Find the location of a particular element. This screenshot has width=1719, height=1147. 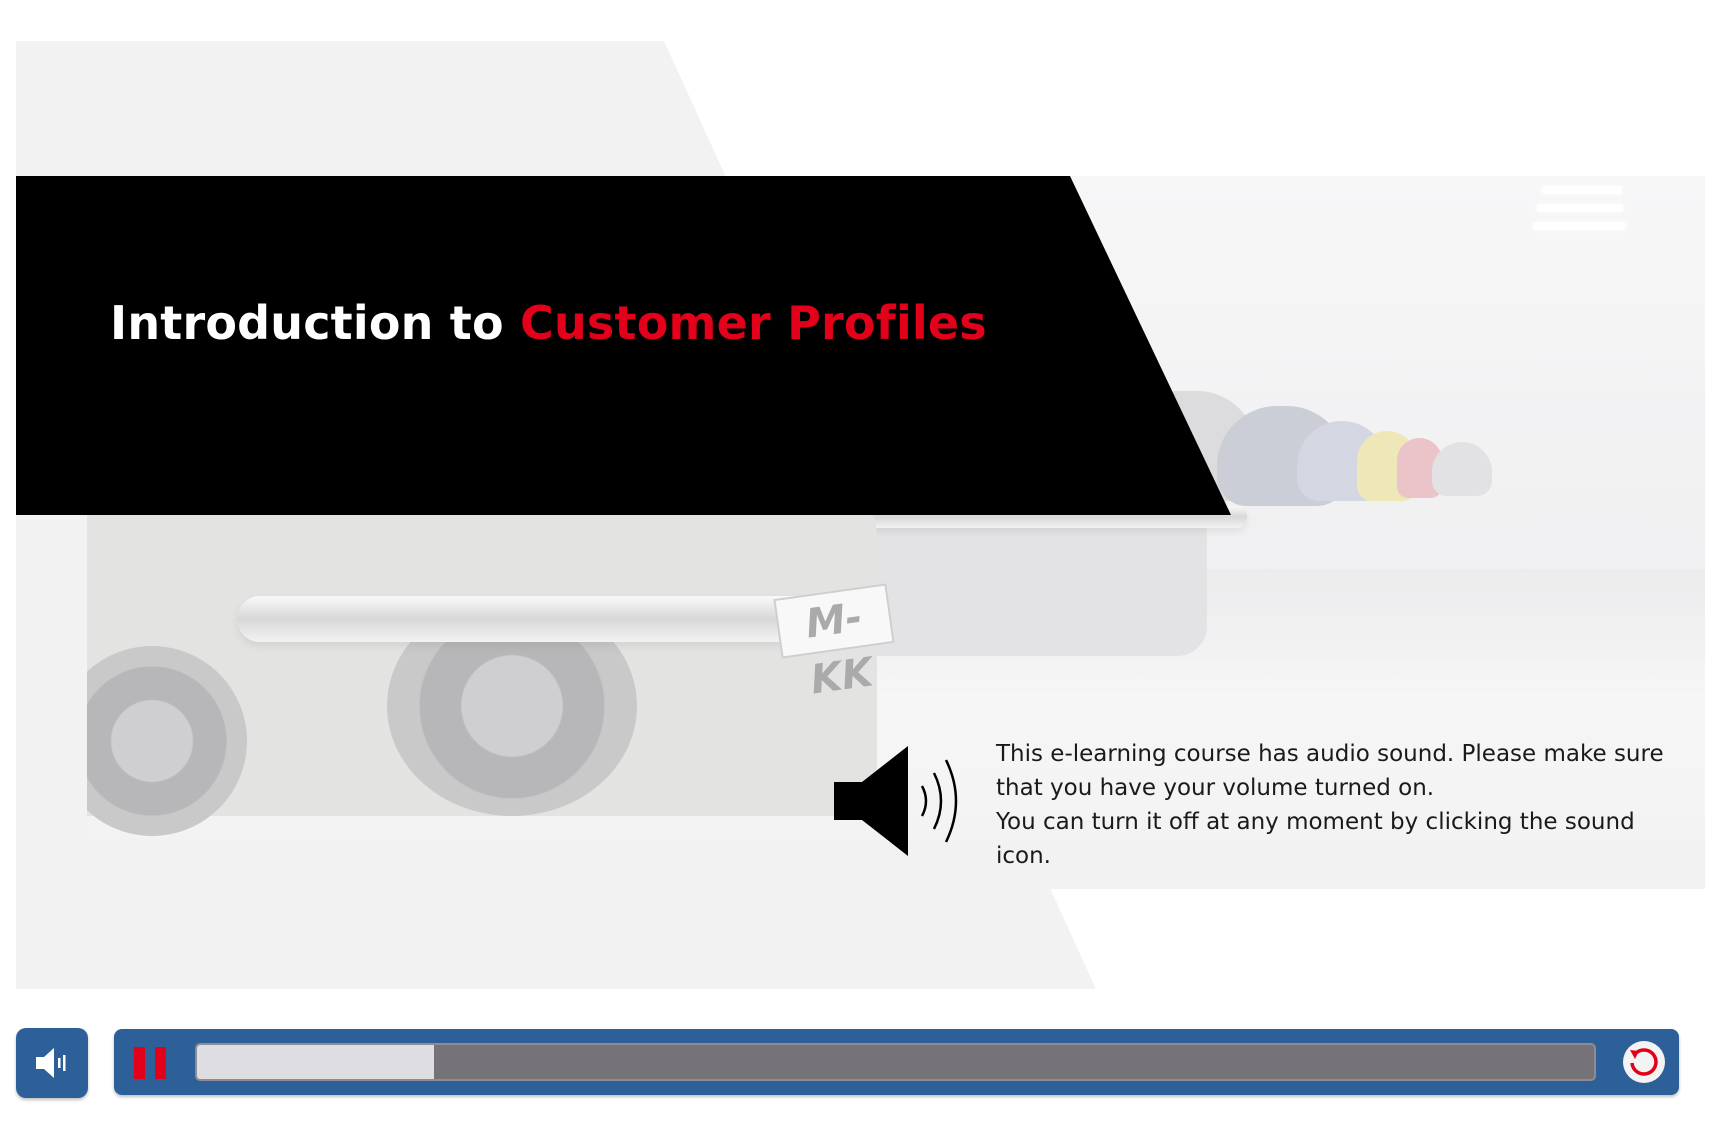

replay-icon is located at coordinates (1644, 1062).